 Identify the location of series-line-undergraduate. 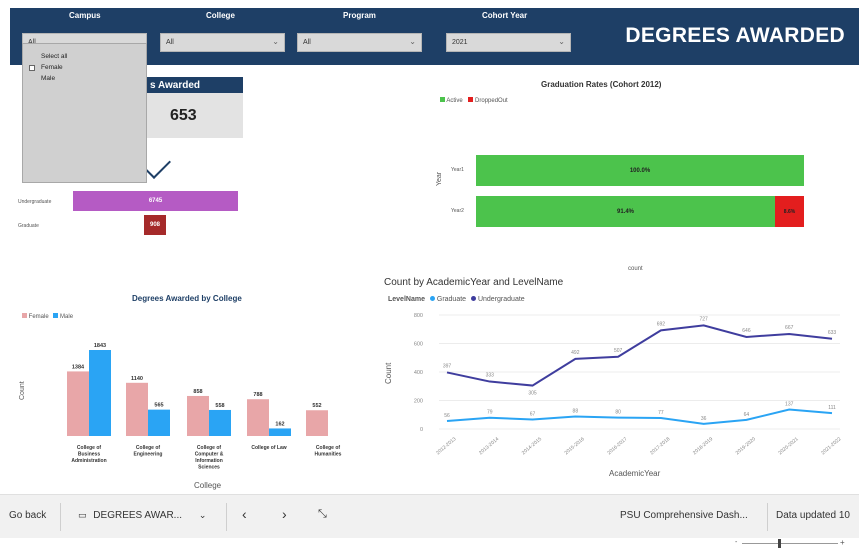
(639, 355).